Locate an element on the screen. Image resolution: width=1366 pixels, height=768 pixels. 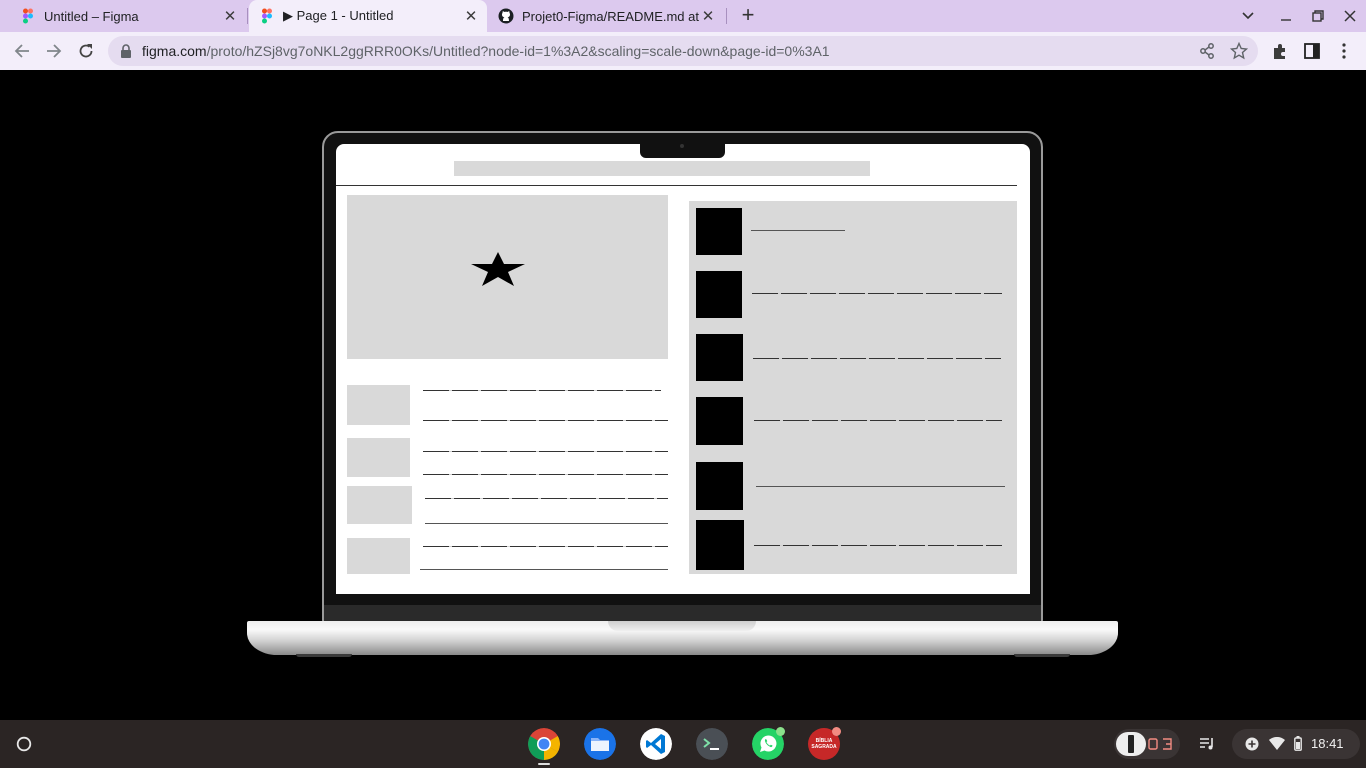
hero-image-placeholder is located at coordinates (507, 277).